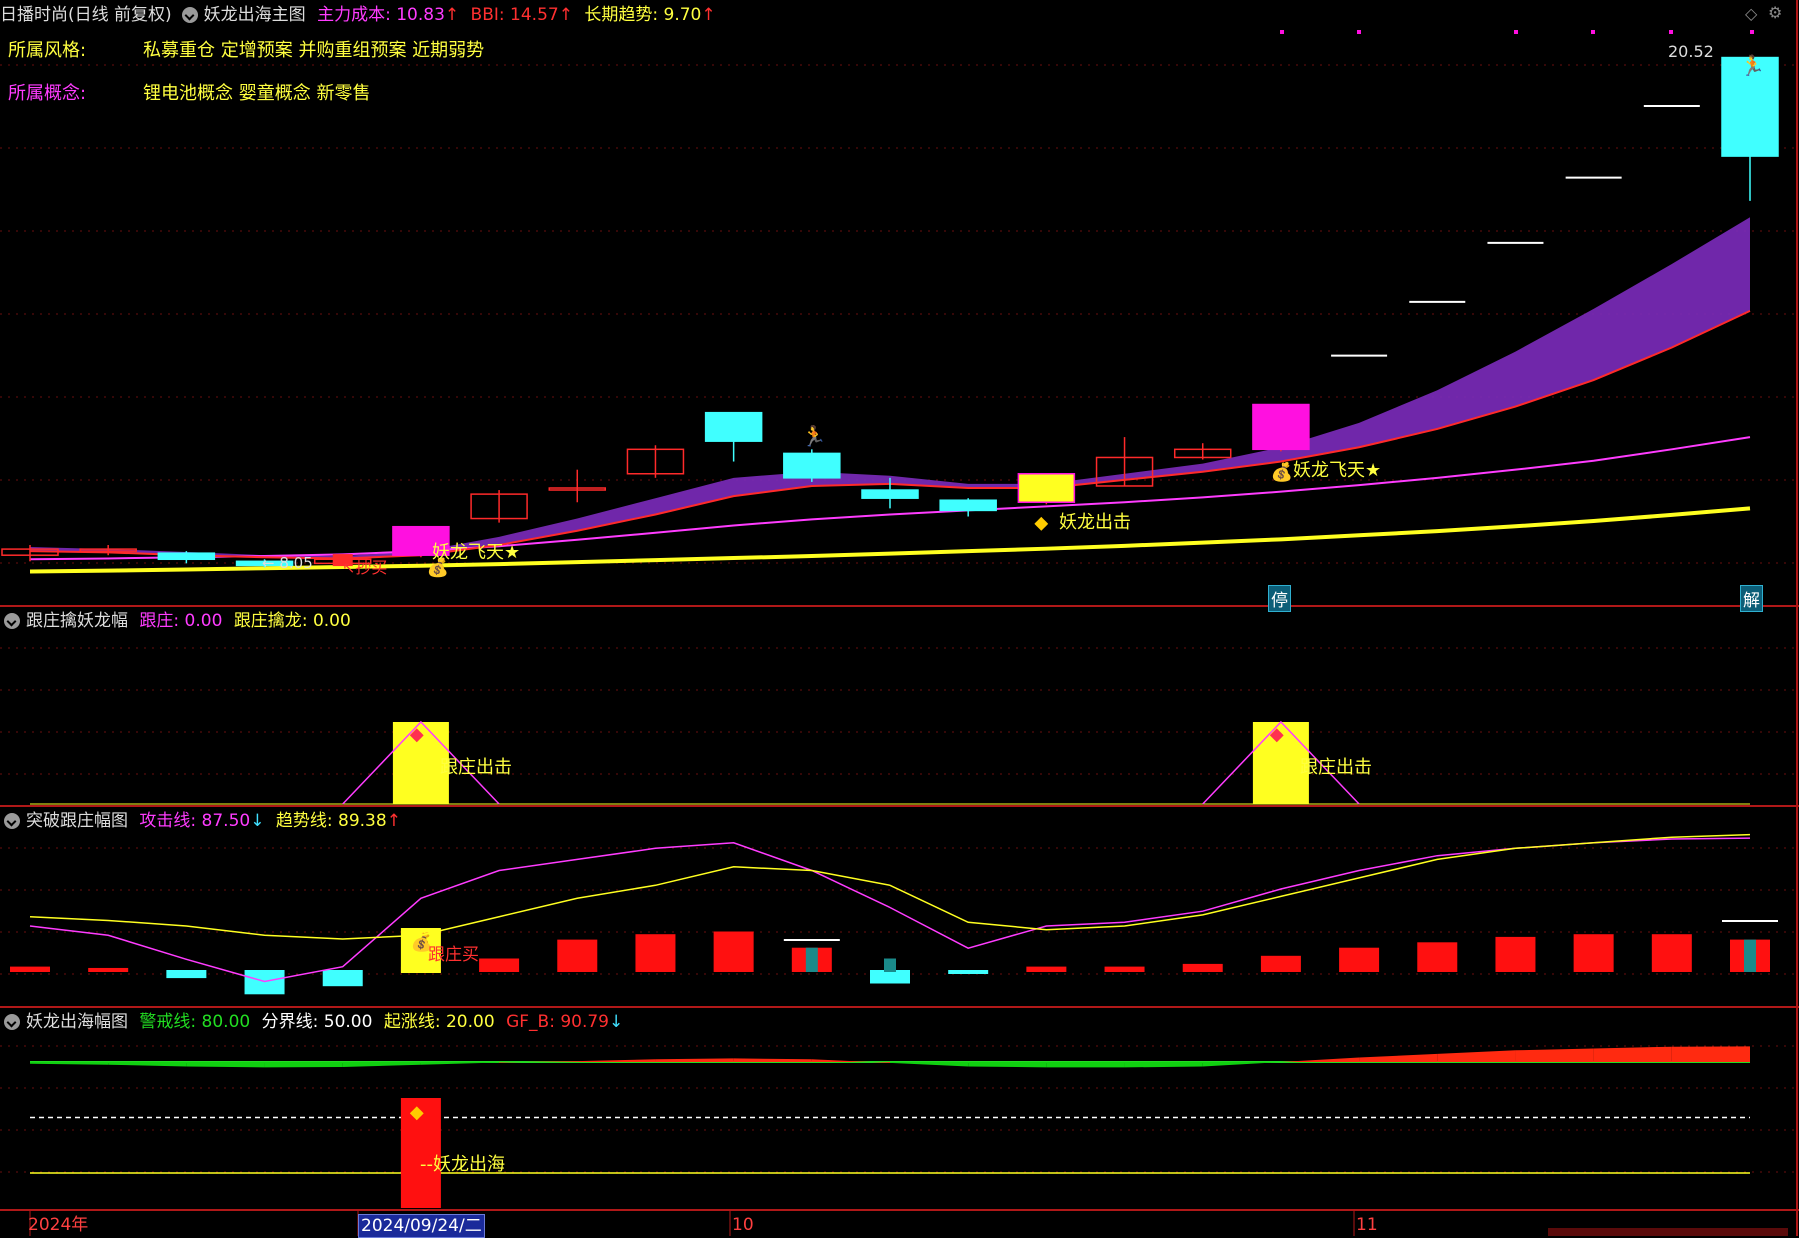  What do you see at coordinates (195, 1022) in the screenshot?
I see `panel4-indicator-warn: 警戒线: 80.00` at bounding box center [195, 1022].